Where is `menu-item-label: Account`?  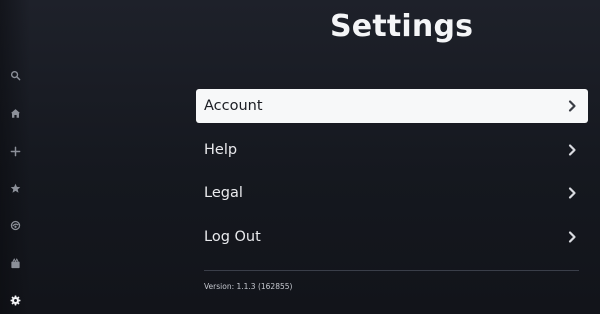 menu-item-label: Account is located at coordinates (233, 106).